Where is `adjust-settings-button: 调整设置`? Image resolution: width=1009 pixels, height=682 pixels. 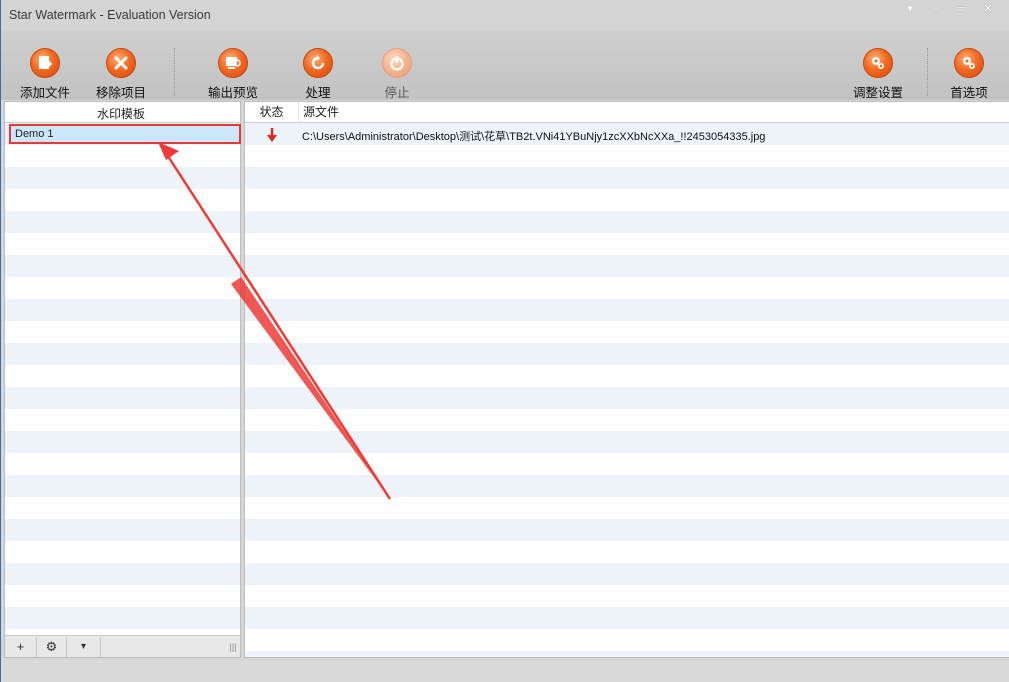
adjust-settings-button: 调整设置 is located at coordinates (878, 74).